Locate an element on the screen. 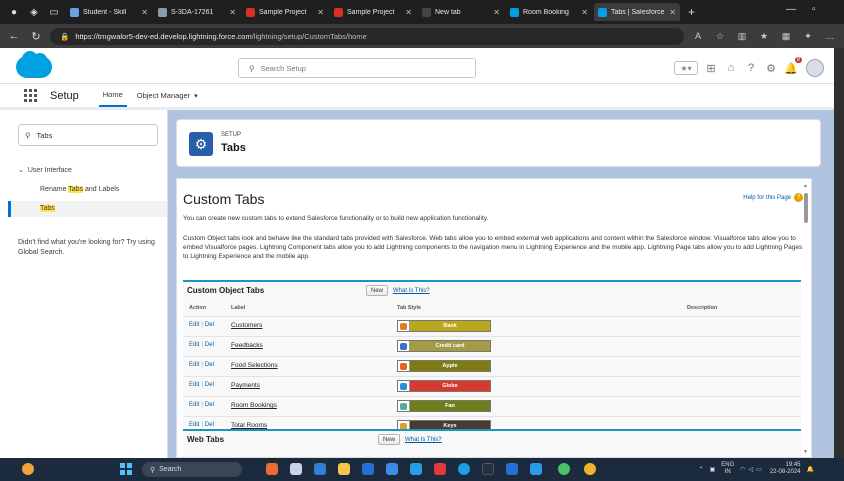 The width and height of the screenshot is (844, 481). global-actions-icon: ⊞ is located at coordinates (711, 68).